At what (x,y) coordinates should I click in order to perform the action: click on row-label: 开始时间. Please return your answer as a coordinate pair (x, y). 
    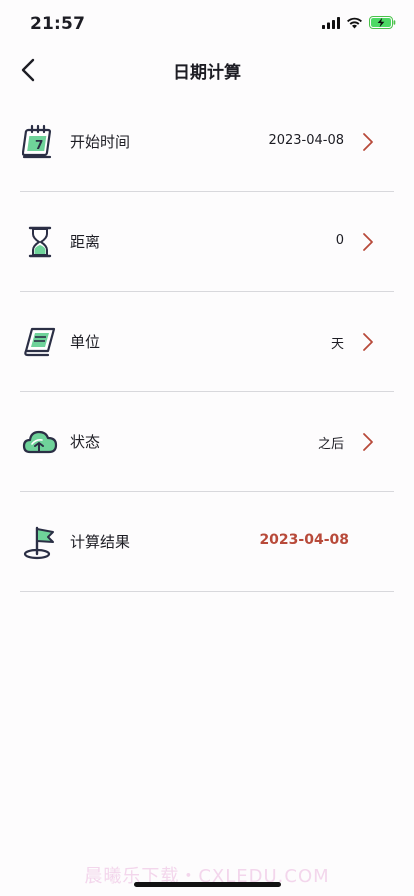
    Looking at the image, I should click on (100, 142).